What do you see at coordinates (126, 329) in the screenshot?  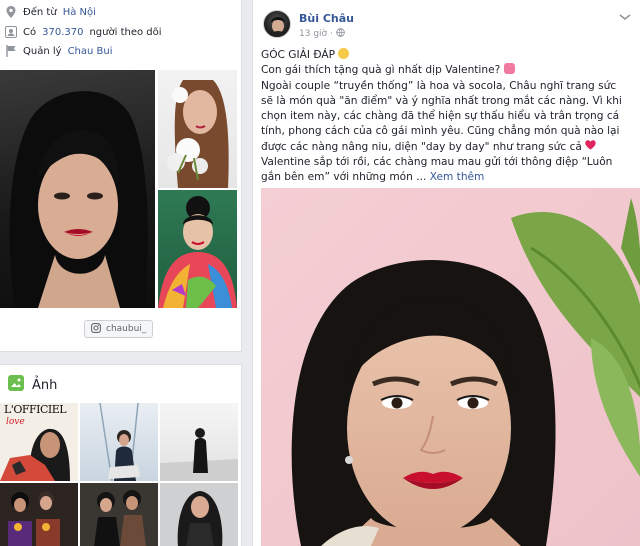 I see `instagram-handle: chaubui_` at bounding box center [126, 329].